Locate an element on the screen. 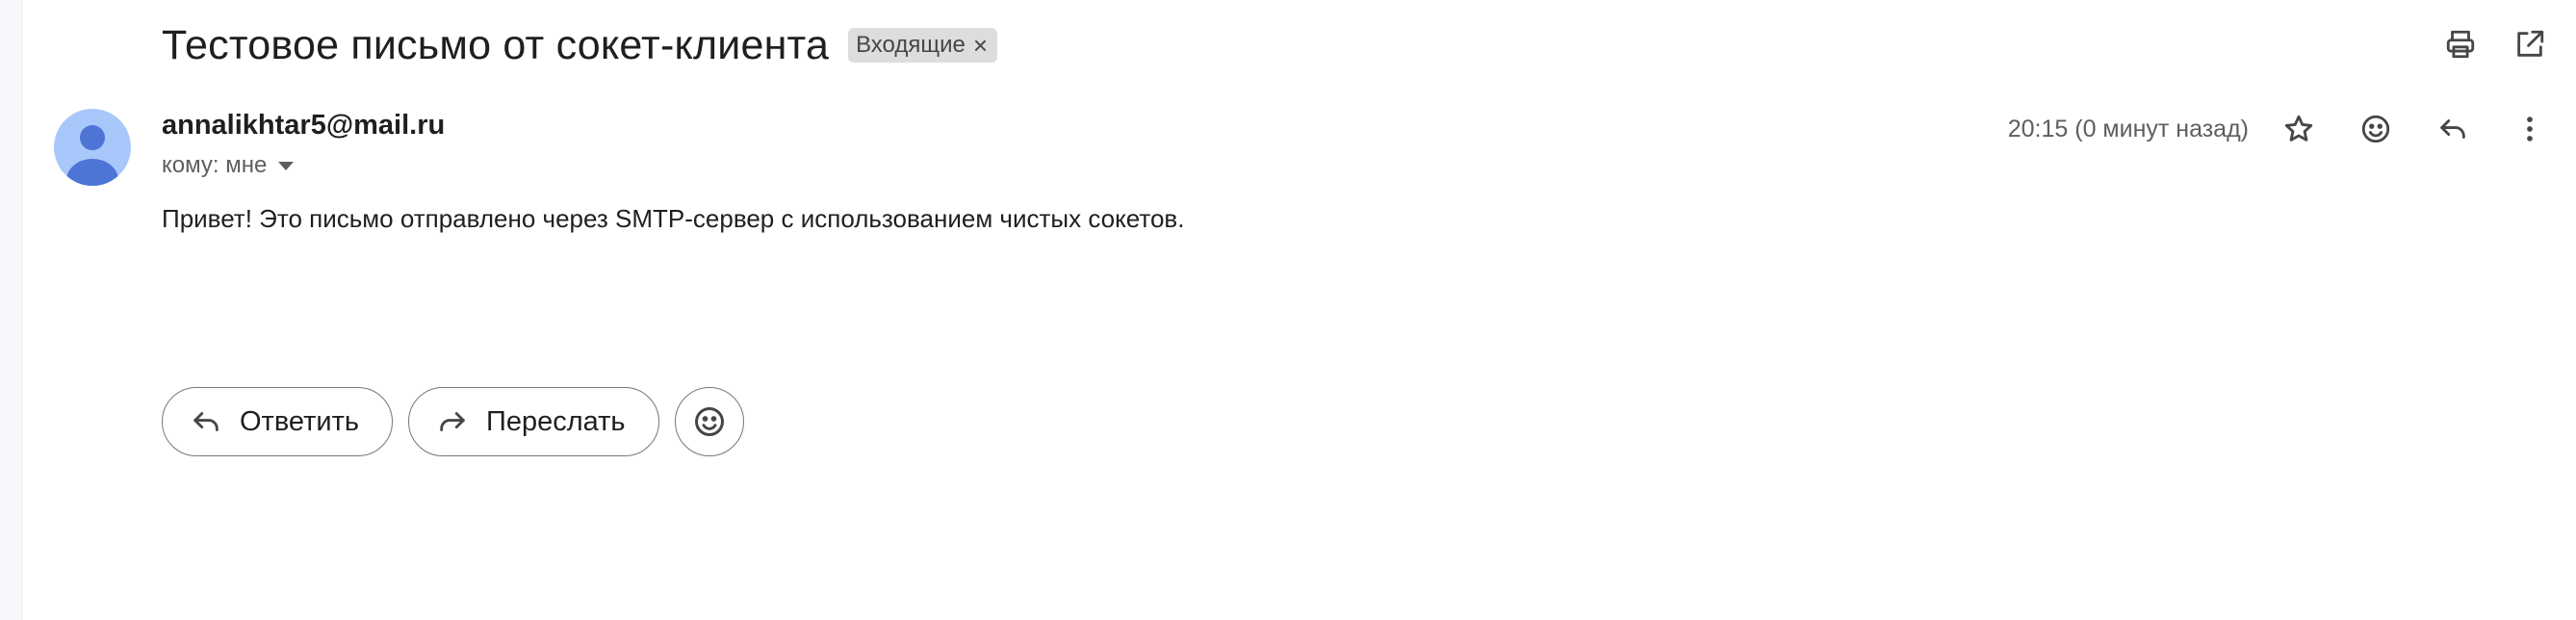 This screenshot has height=620, width=2576. star-button is located at coordinates (2299, 129).